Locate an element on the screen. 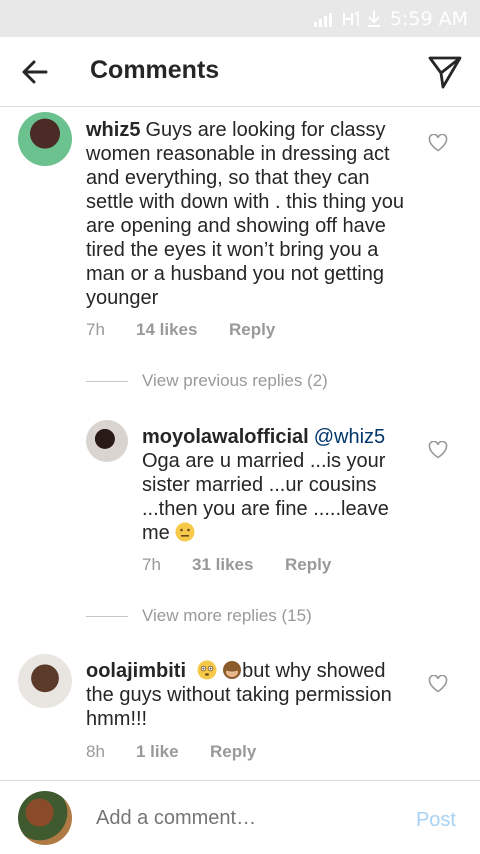 The height and width of the screenshot is (854, 480). comment-likes: 14 likes is located at coordinates (182, 330).